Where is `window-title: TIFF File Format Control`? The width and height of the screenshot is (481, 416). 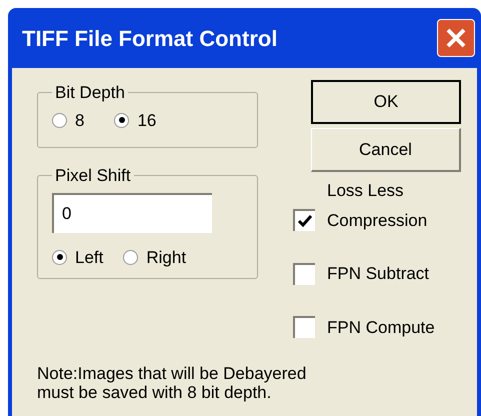
window-title: TIFF File Format Control is located at coordinates (150, 38).